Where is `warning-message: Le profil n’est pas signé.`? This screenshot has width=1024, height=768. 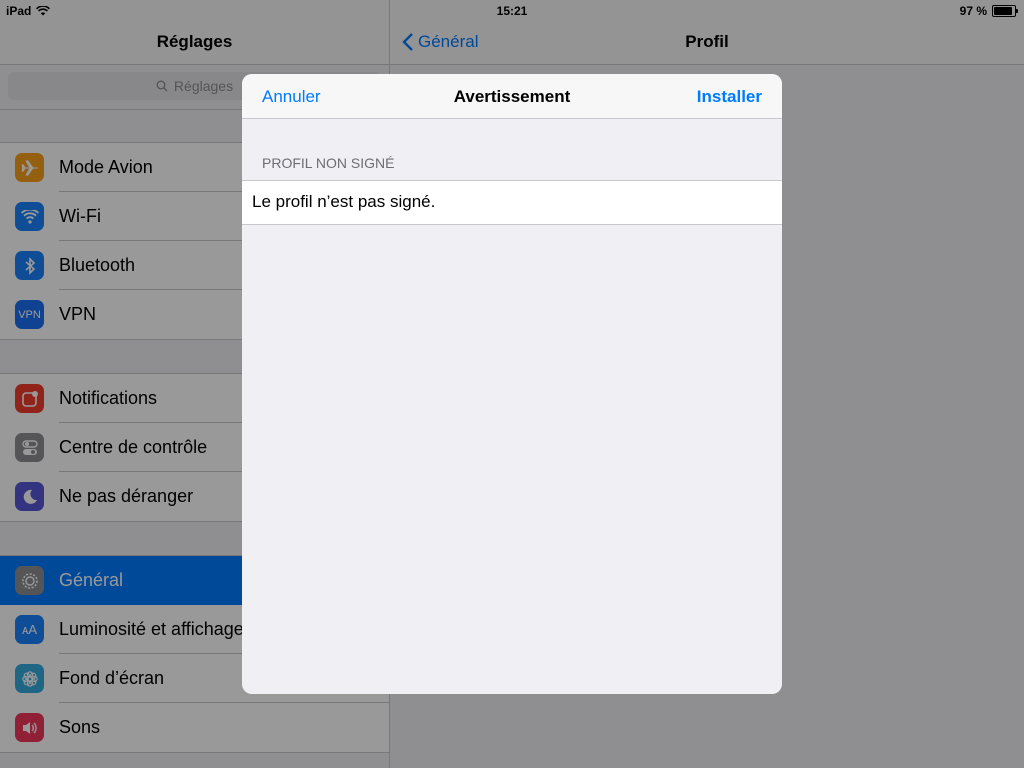
warning-message: Le profil n’est pas signé. is located at coordinates (344, 201).